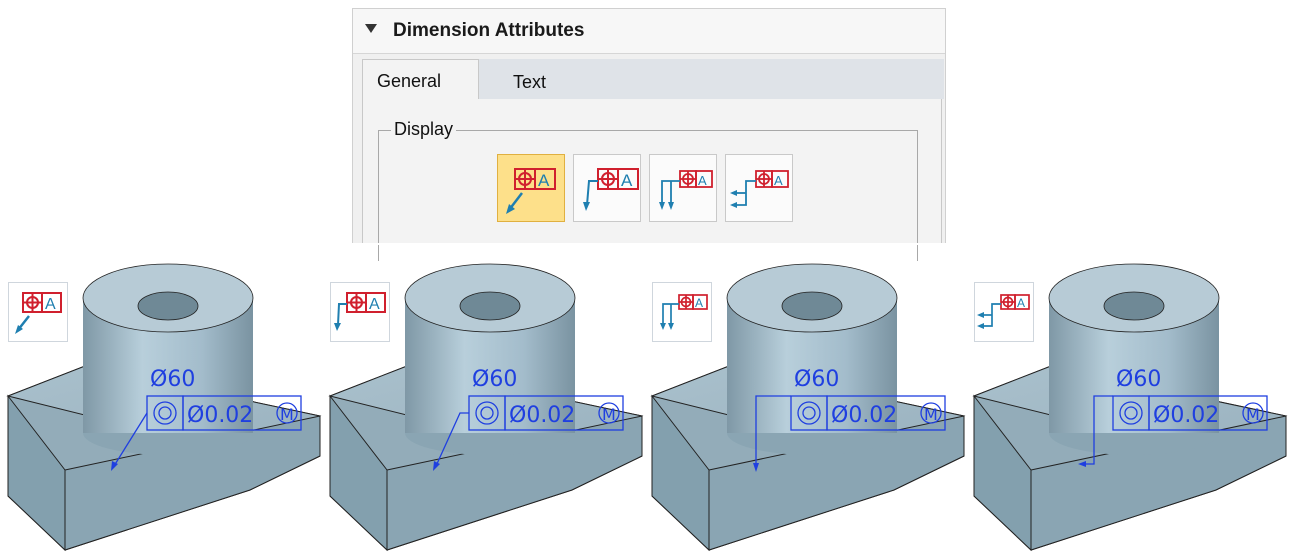 This screenshot has width=1293, height=553. What do you see at coordinates (487, 405) in the screenshot?
I see `part-view-2: Ø60 Ø0.02 M` at bounding box center [487, 405].